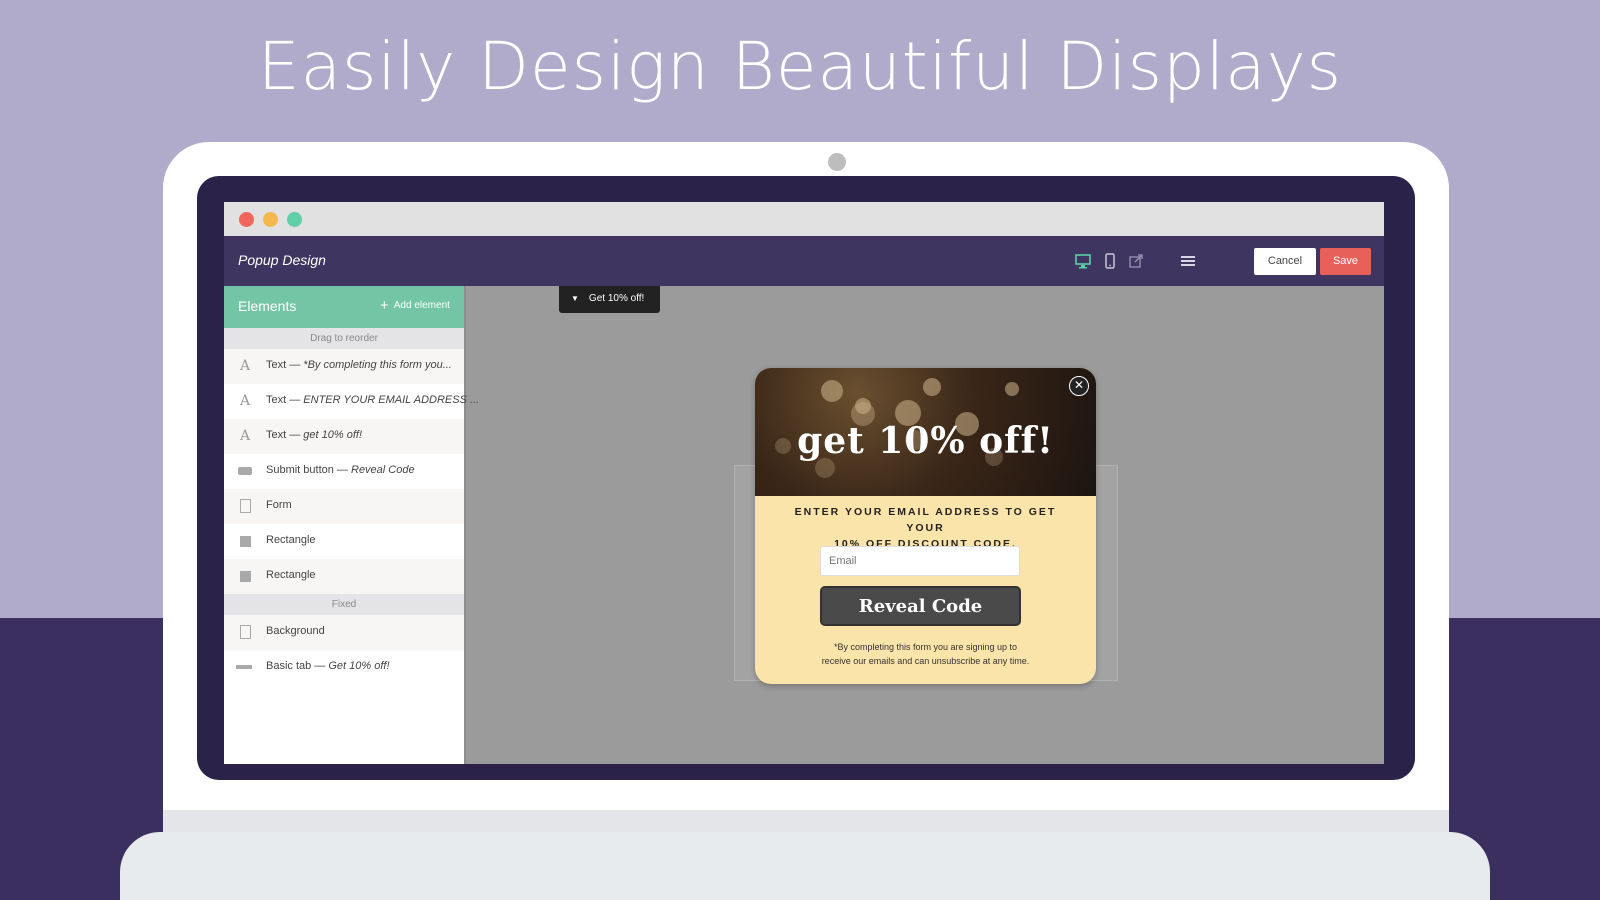 Image resolution: width=1600 pixels, height=900 pixels. Describe the element at coordinates (920, 561) in the screenshot. I see `email-field` at that location.